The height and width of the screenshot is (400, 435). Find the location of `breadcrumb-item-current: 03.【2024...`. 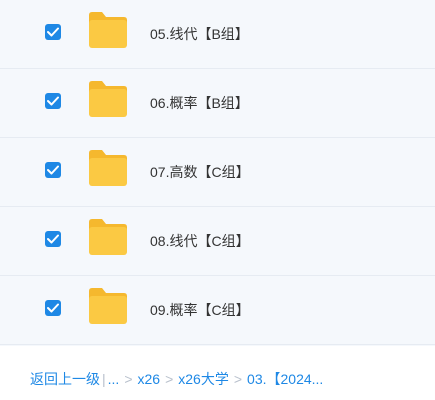

breadcrumb-item-current: 03.【2024... is located at coordinates (285, 379).